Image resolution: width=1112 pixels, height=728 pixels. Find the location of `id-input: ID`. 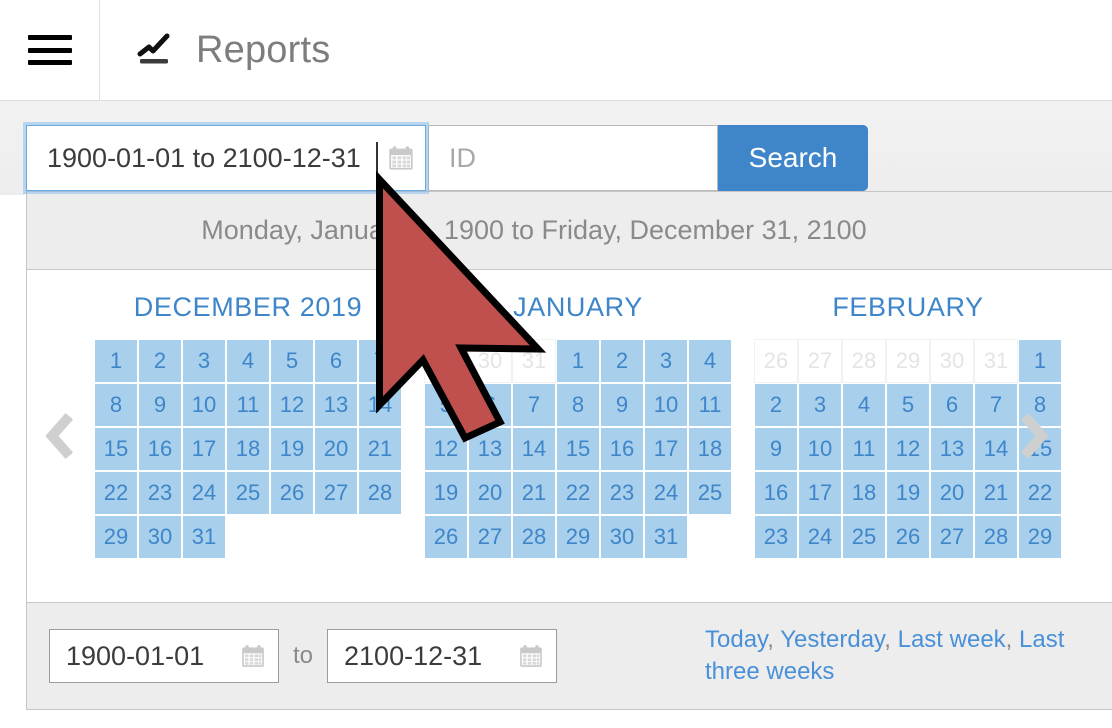

id-input: ID is located at coordinates (573, 158).